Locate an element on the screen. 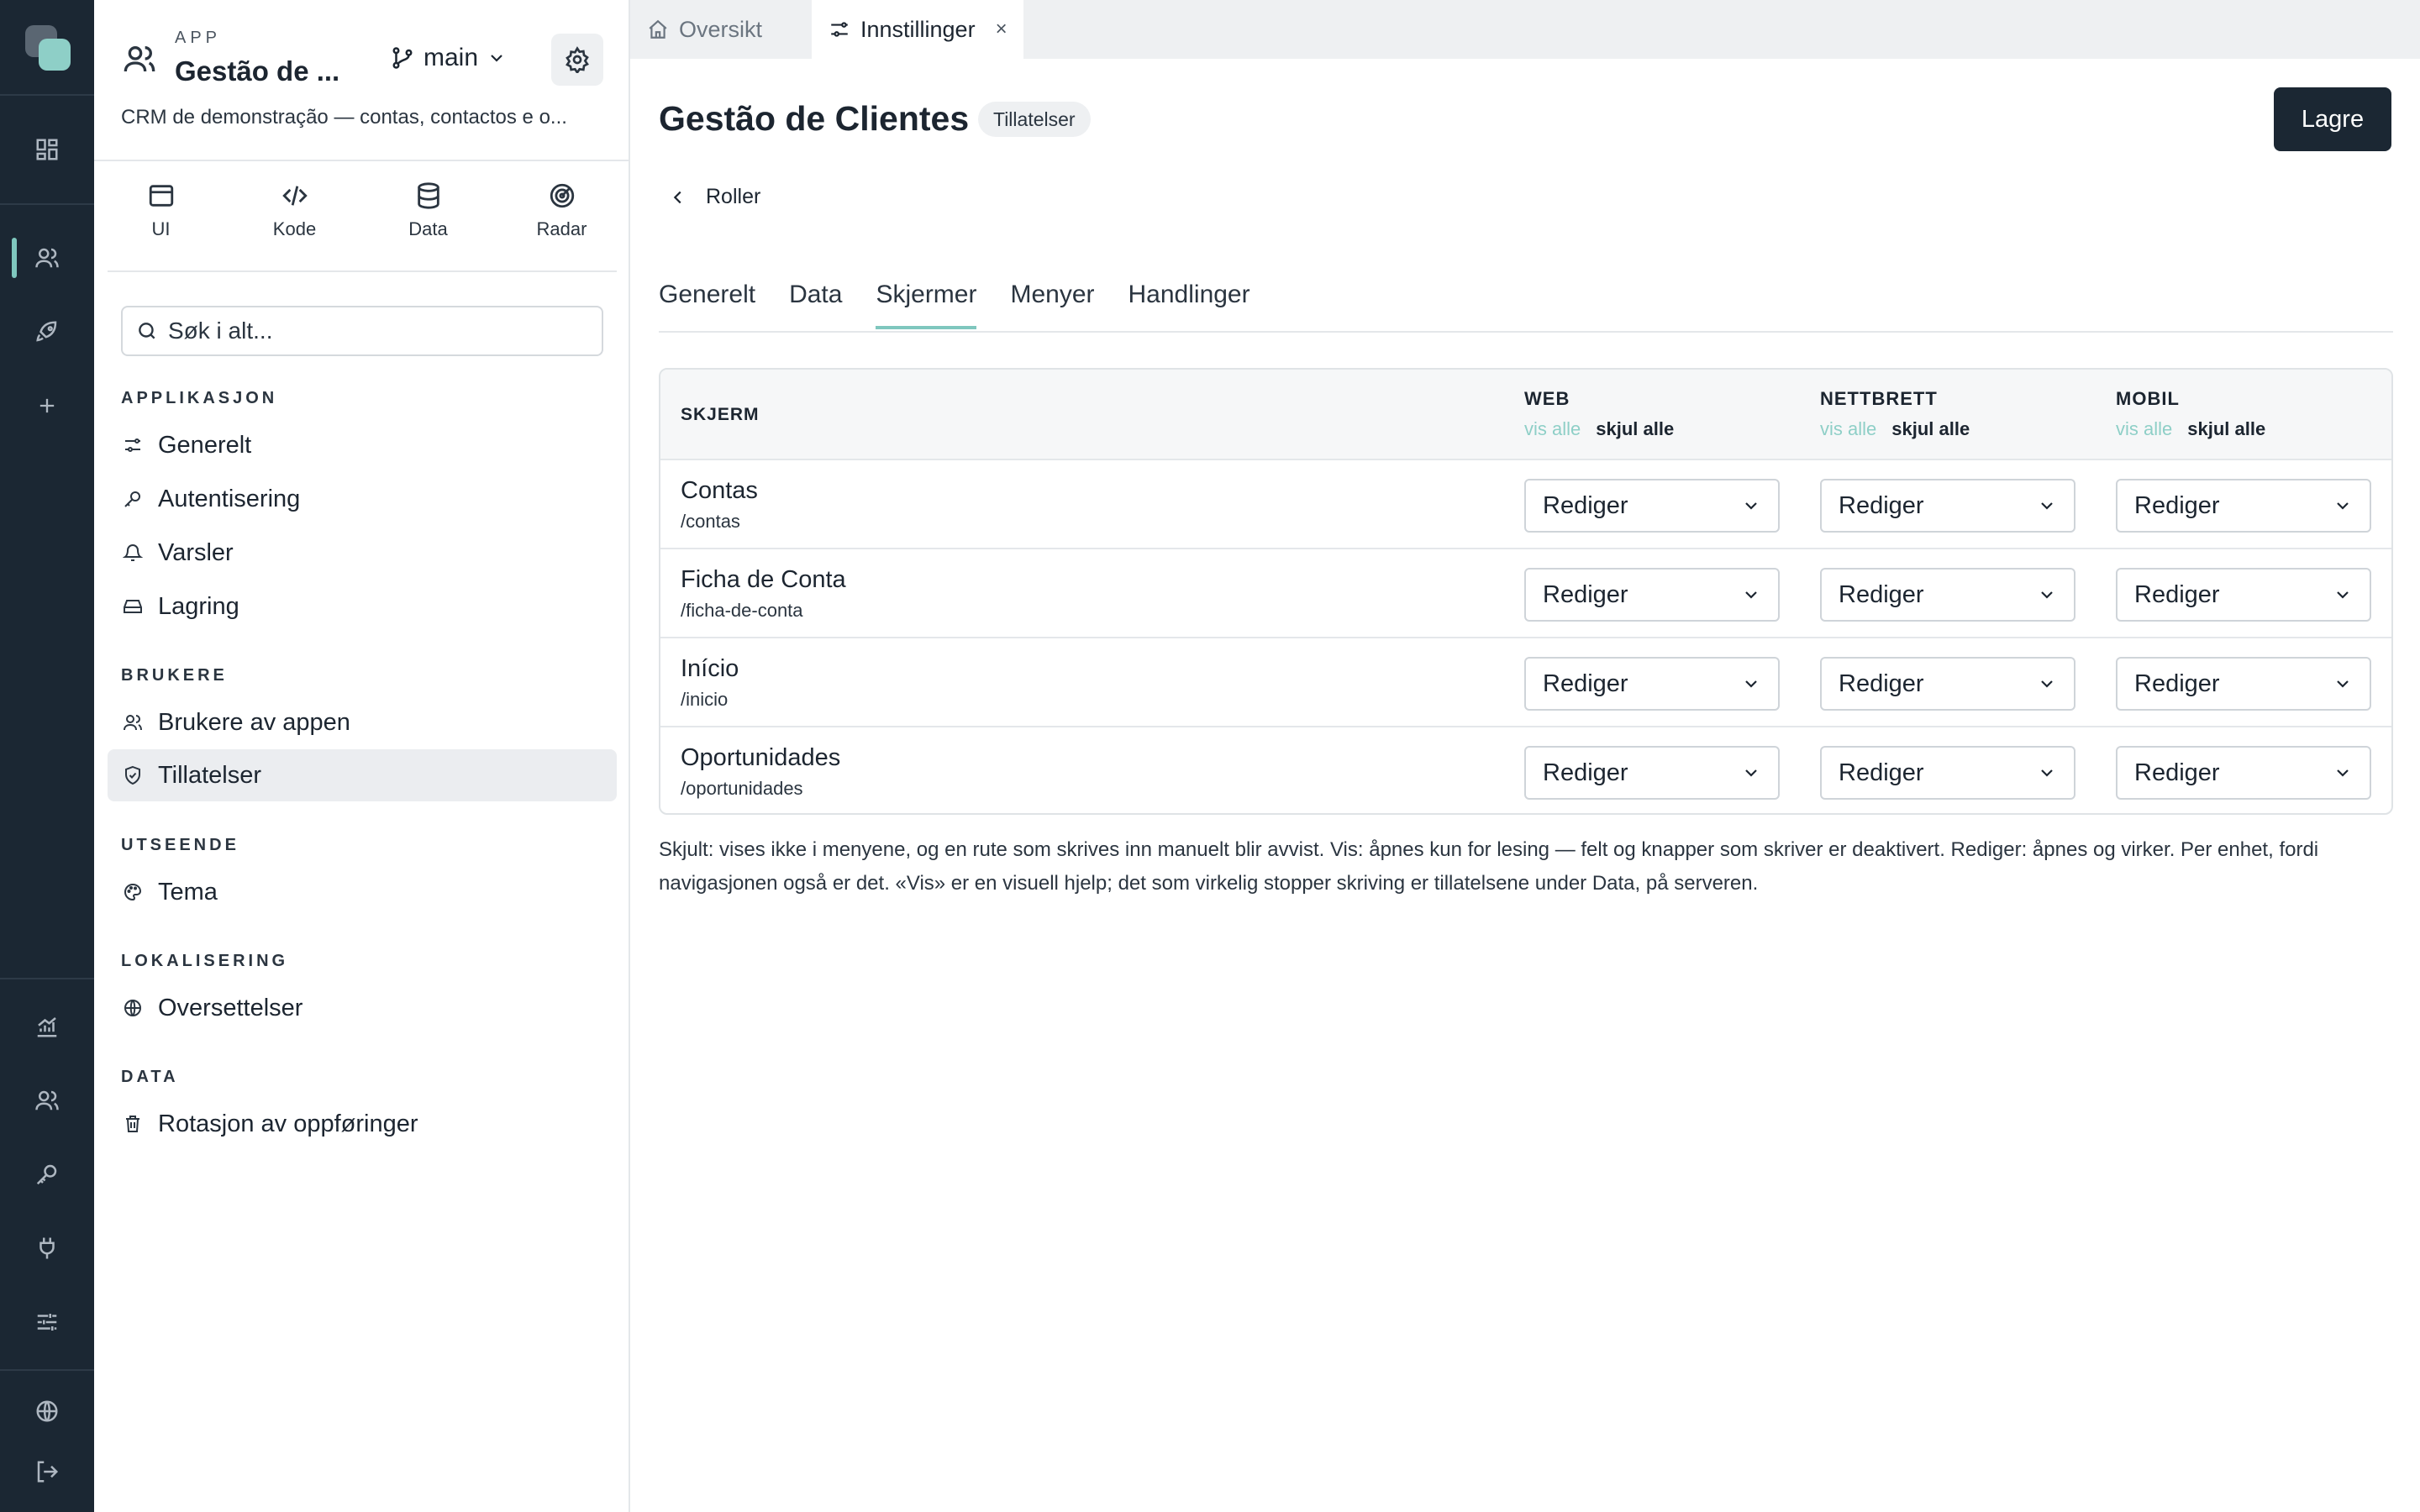 This screenshot has width=2420, height=1512. branch-selector: main is located at coordinates (449, 58).